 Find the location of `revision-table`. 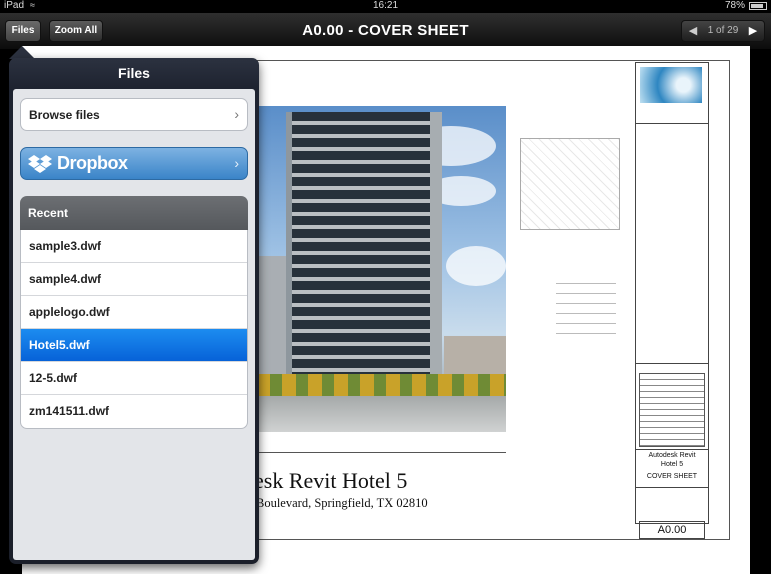

revision-table is located at coordinates (672, 410).